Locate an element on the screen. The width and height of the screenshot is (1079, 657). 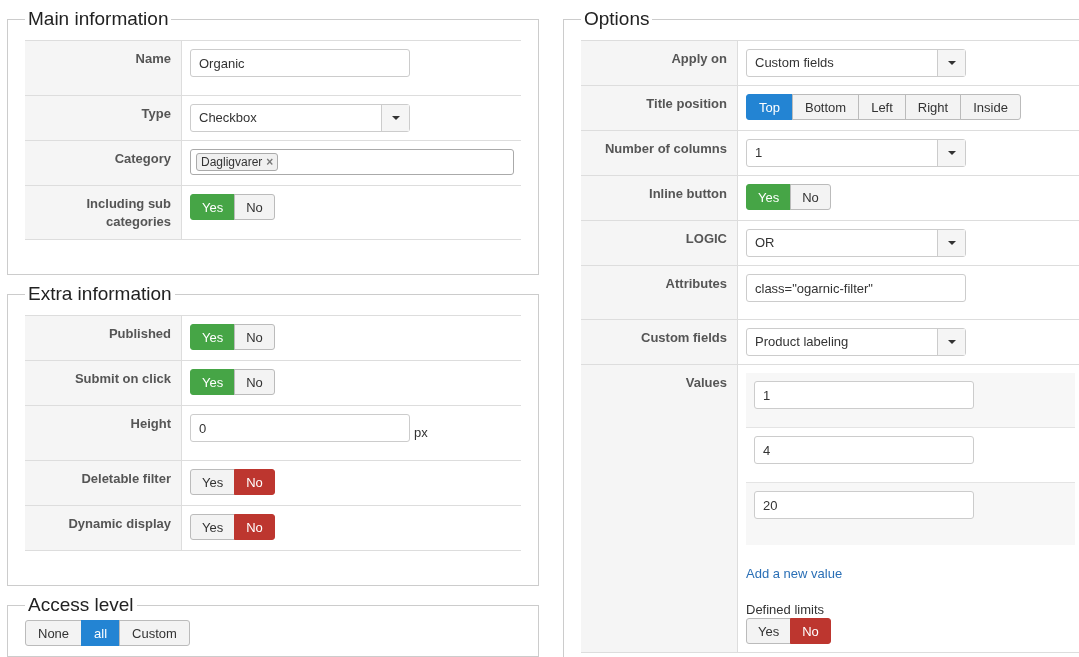
field-label: Including sub categories is located at coordinates (103, 212).